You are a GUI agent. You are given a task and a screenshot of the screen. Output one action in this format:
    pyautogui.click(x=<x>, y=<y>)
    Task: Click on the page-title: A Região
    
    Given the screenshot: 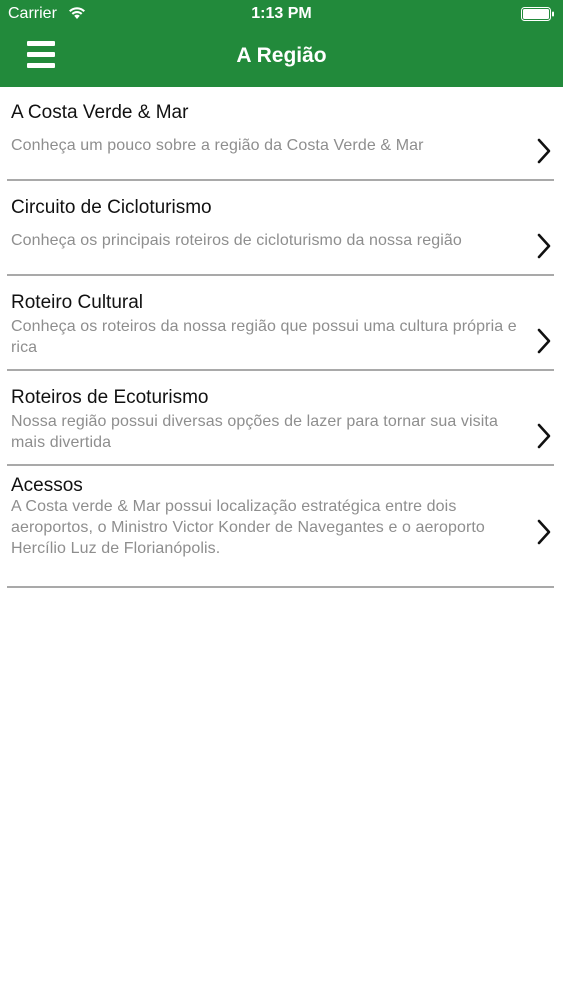 What is the action you would take?
    pyautogui.click(x=281, y=55)
    